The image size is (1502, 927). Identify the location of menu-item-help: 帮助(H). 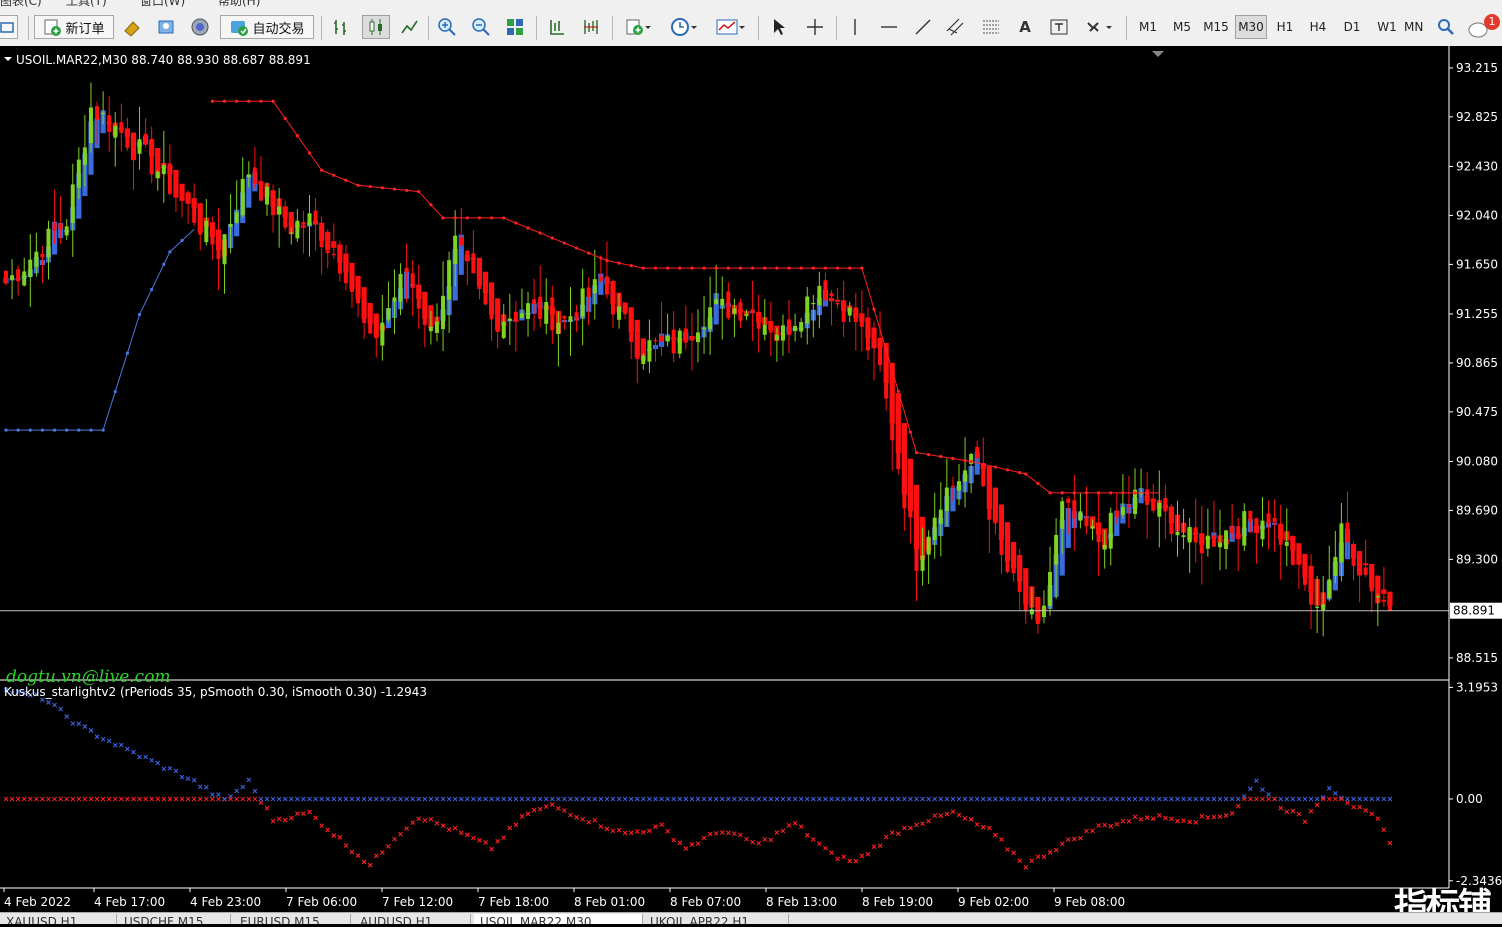
(239, 4).